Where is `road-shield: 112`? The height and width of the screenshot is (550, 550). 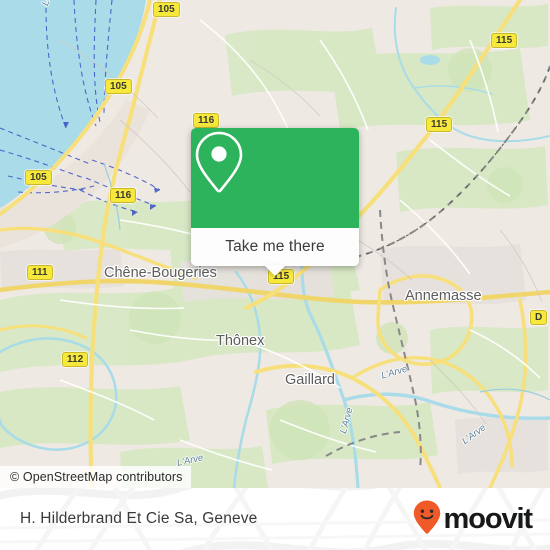 road-shield: 112 is located at coordinates (75, 359).